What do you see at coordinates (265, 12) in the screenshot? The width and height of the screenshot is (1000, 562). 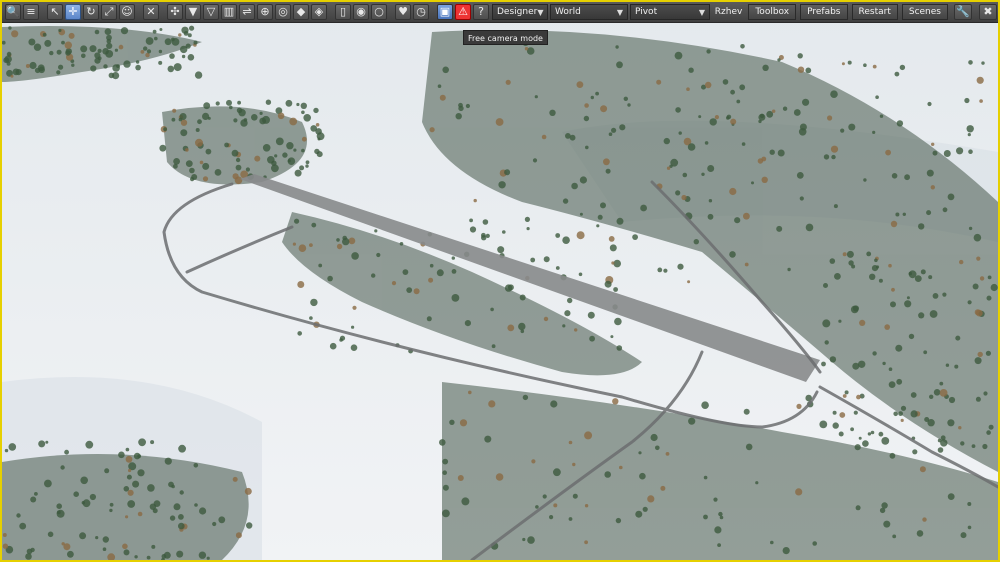 I see `crosshair-tool-button: ⊕` at bounding box center [265, 12].